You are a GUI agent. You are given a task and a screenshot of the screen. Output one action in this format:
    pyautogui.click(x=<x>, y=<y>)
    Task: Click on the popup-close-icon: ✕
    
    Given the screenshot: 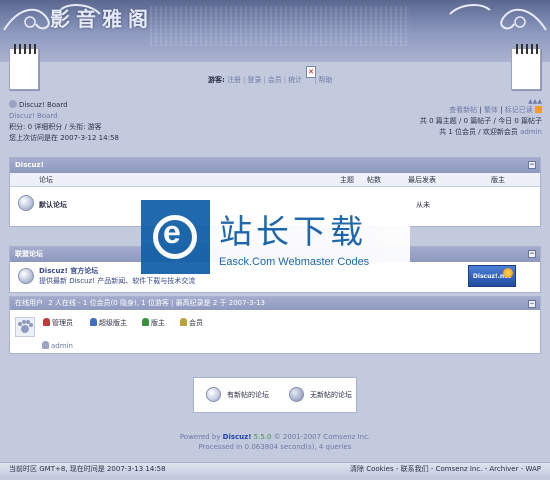 What is the action you would take?
    pyautogui.click(x=311, y=72)
    